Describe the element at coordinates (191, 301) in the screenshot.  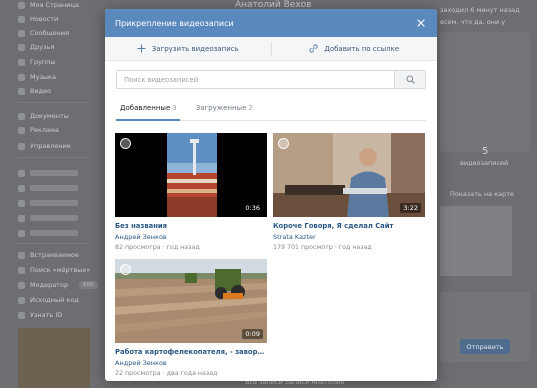
I see `video-thumbnail: 0:09` at that location.